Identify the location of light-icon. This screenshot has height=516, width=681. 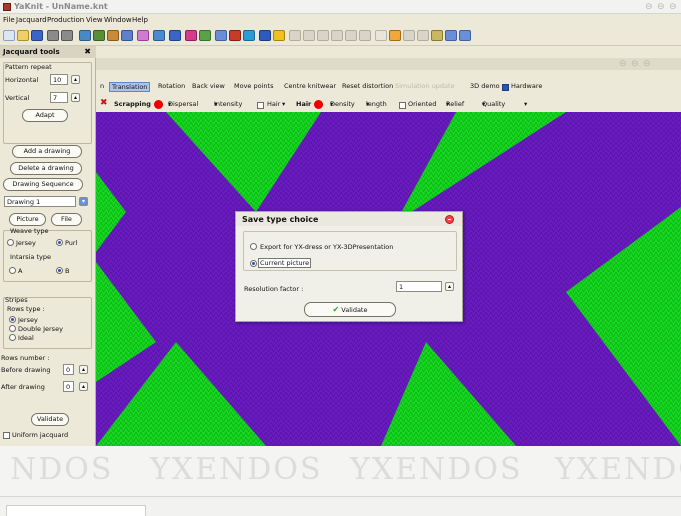
(279, 35).